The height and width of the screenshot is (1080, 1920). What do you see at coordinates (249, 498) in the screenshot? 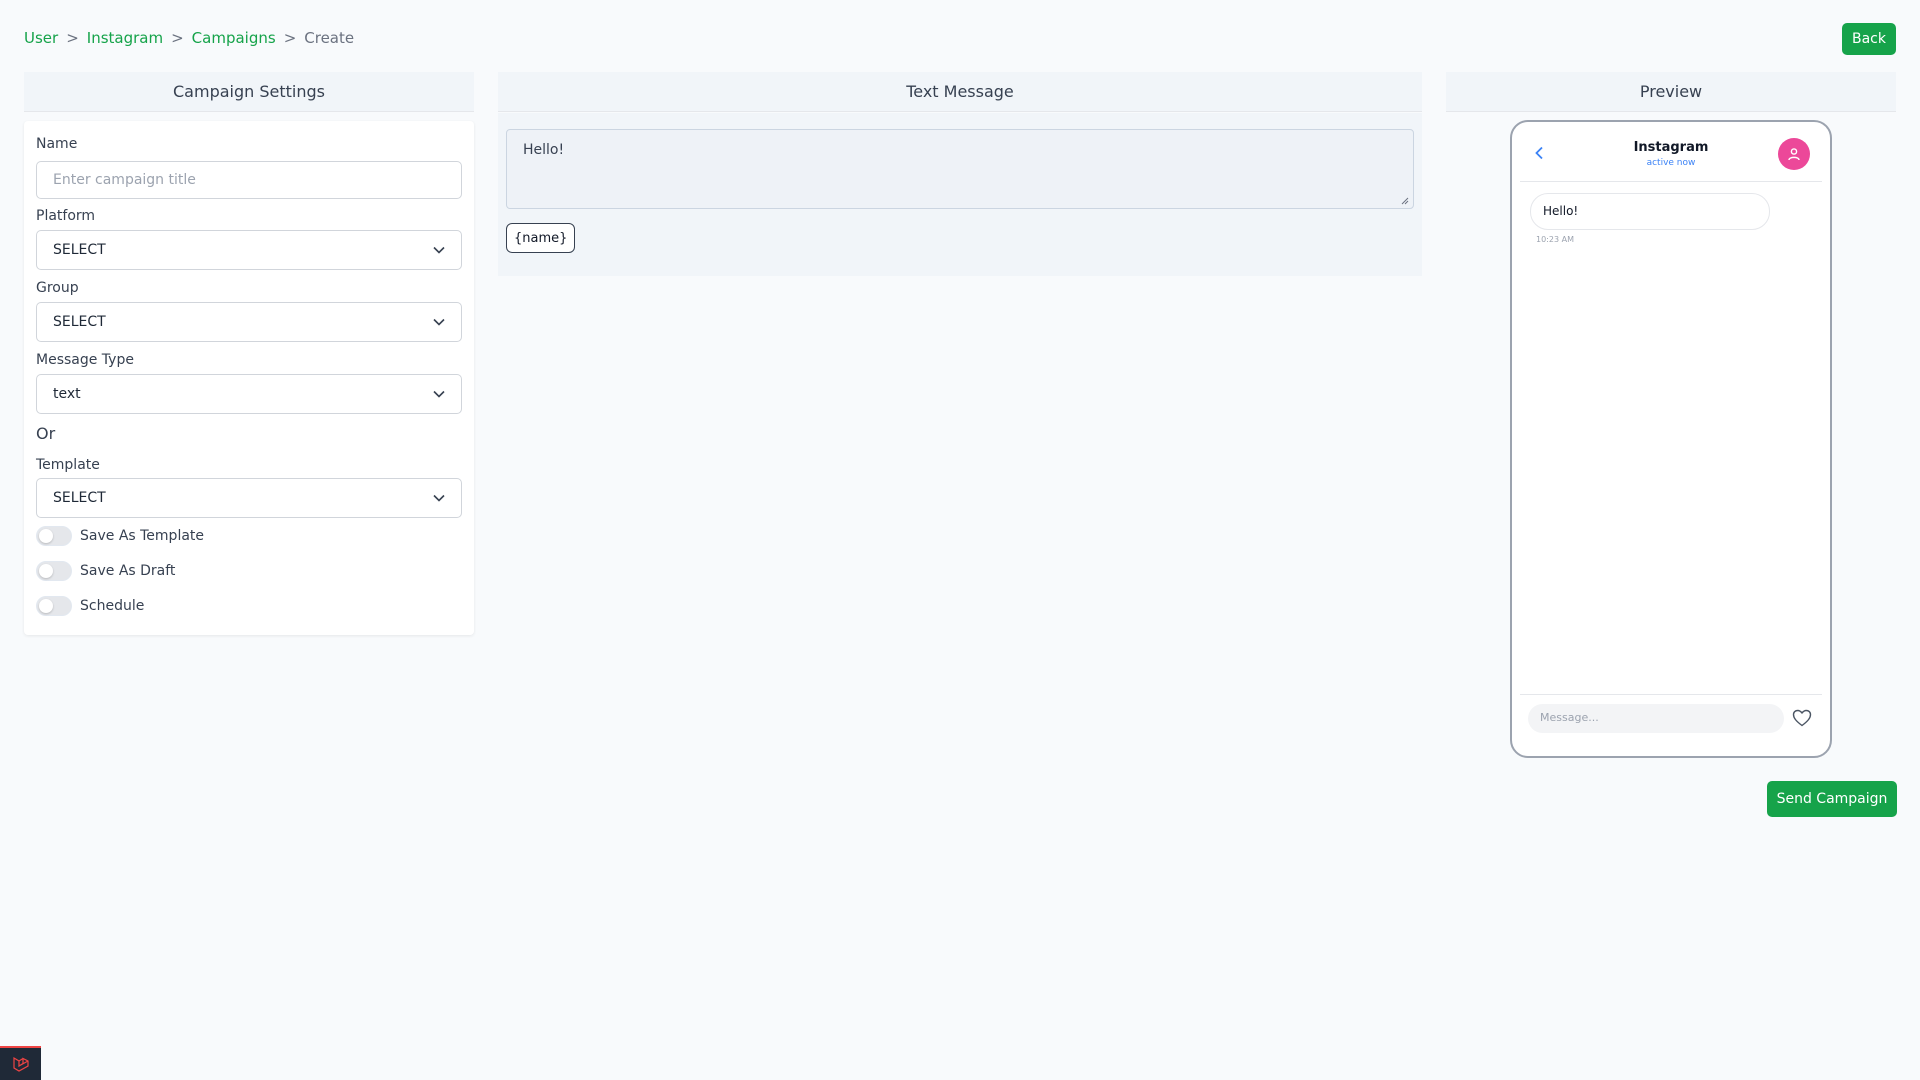
I see `template-select: SELECT` at bounding box center [249, 498].